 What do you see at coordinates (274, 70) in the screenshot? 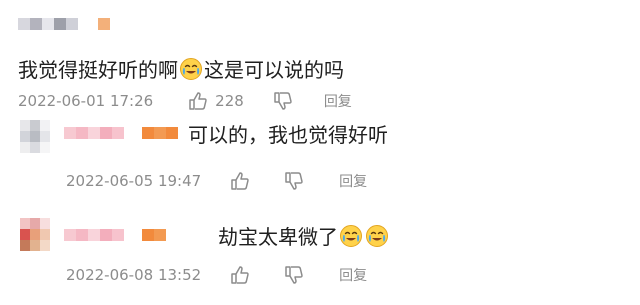
I see `comment-text-part: 这是可以说的吗` at bounding box center [274, 70].